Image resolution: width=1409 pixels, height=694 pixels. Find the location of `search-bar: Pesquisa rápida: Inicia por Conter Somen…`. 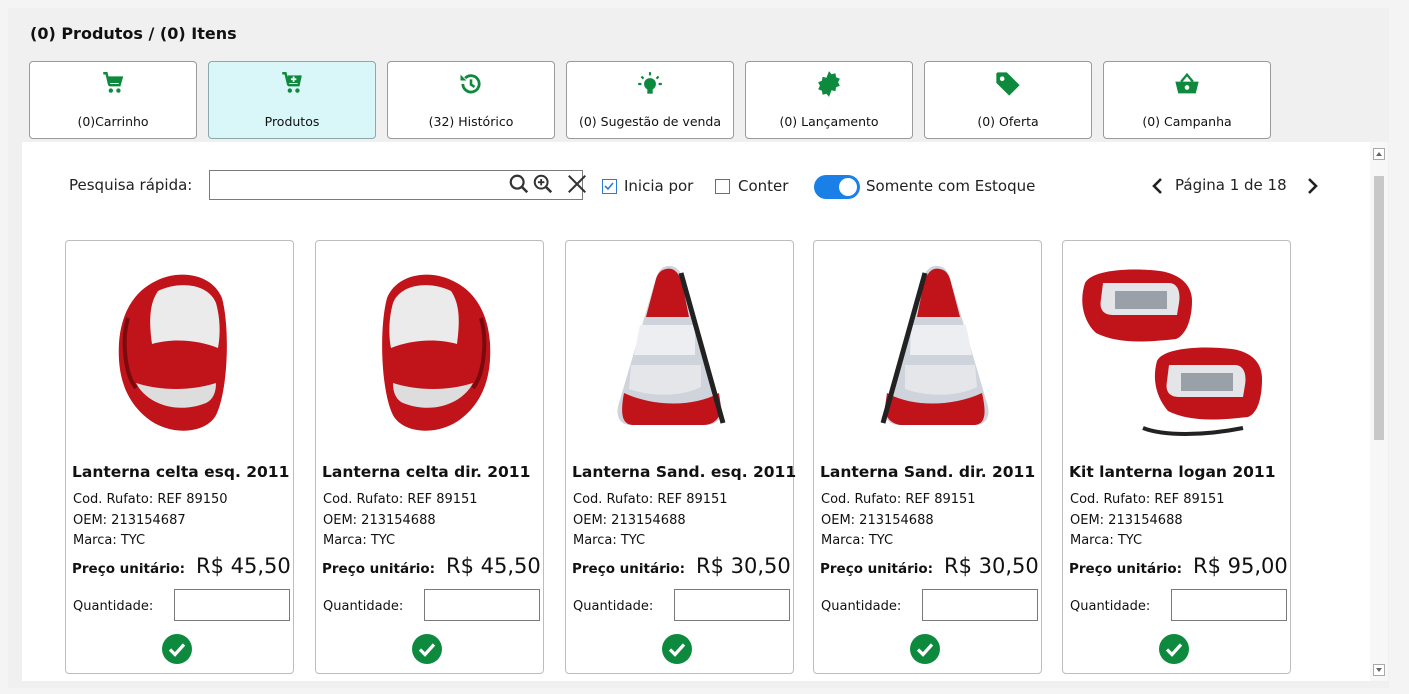

search-bar: Pesquisa rápida: Inicia por Conter Somen… is located at coordinates (692, 171).